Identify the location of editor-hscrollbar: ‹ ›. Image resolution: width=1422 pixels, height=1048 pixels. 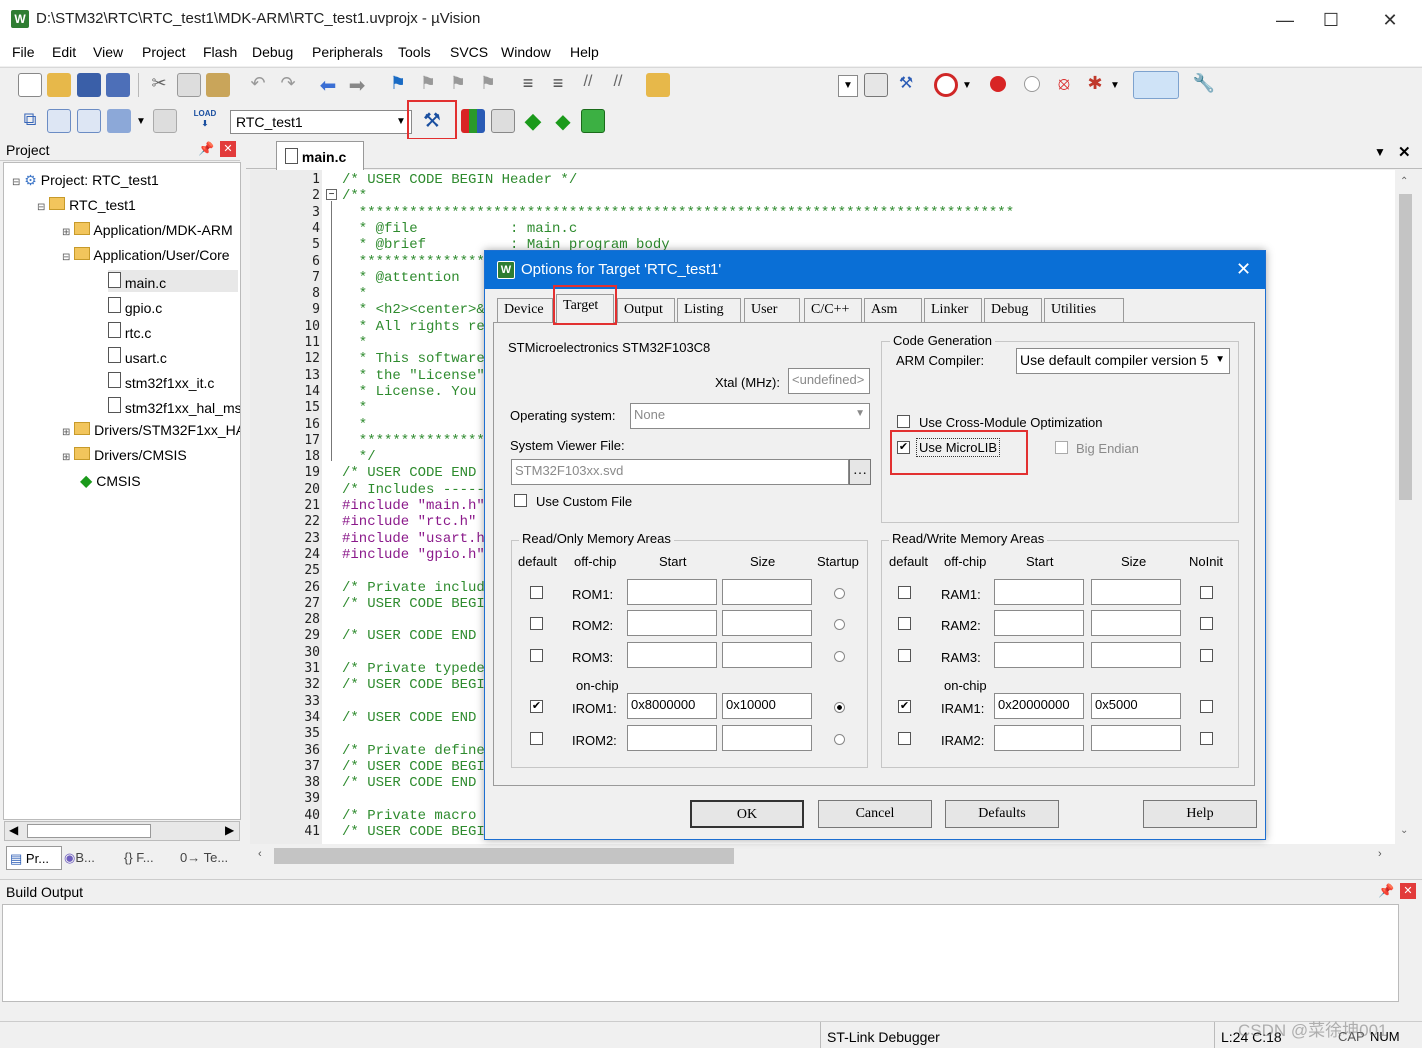
(822, 856).